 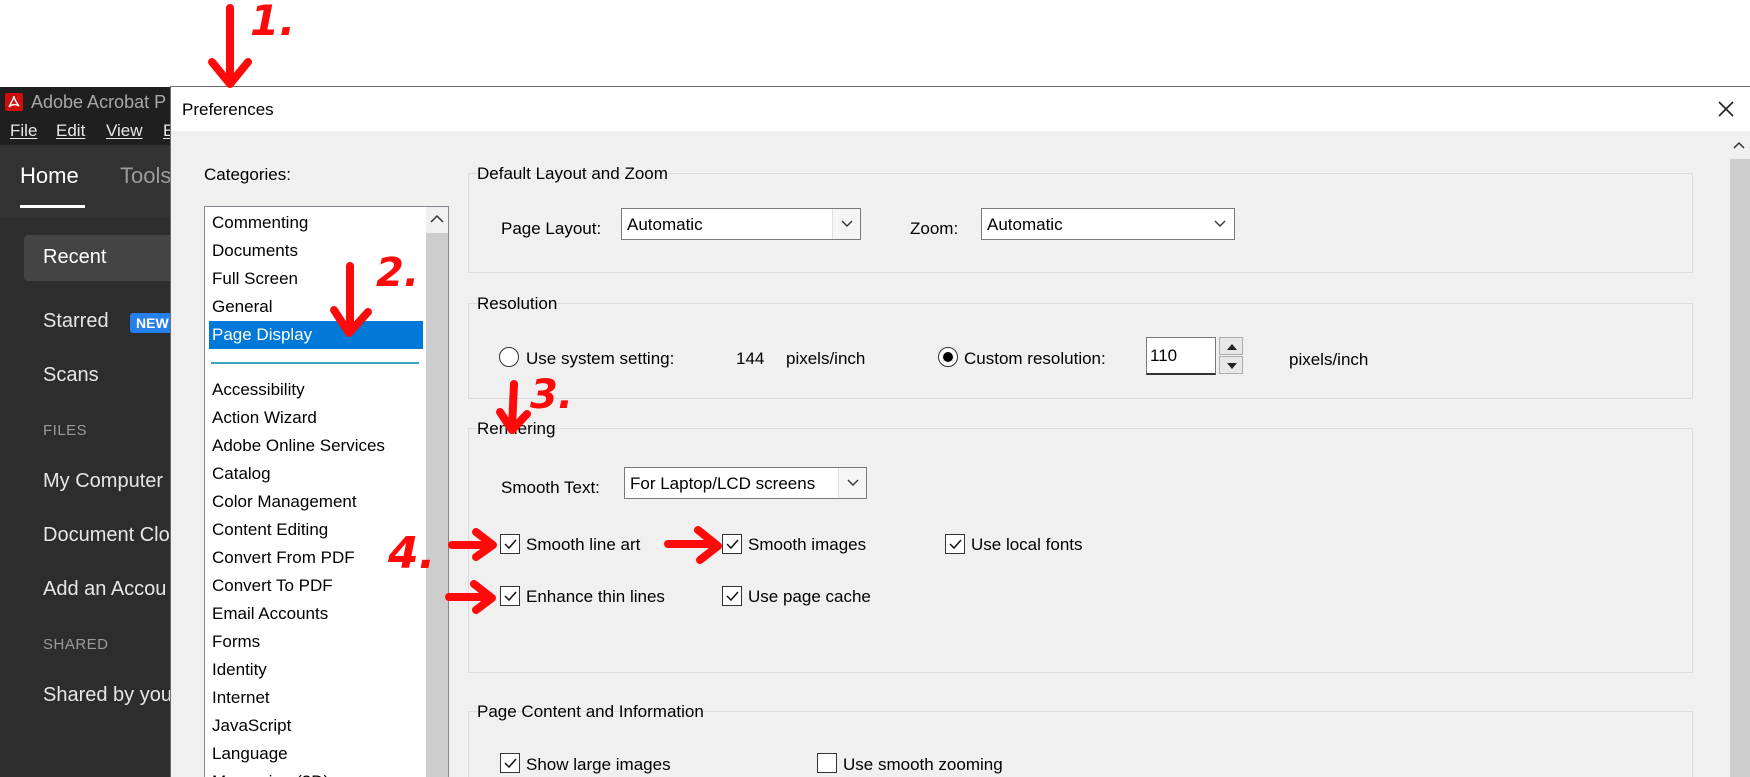 What do you see at coordinates (106, 695) in the screenshot?
I see `sidebar-item-shared-by-you: Shared by you` at bounding box center [106, 695].